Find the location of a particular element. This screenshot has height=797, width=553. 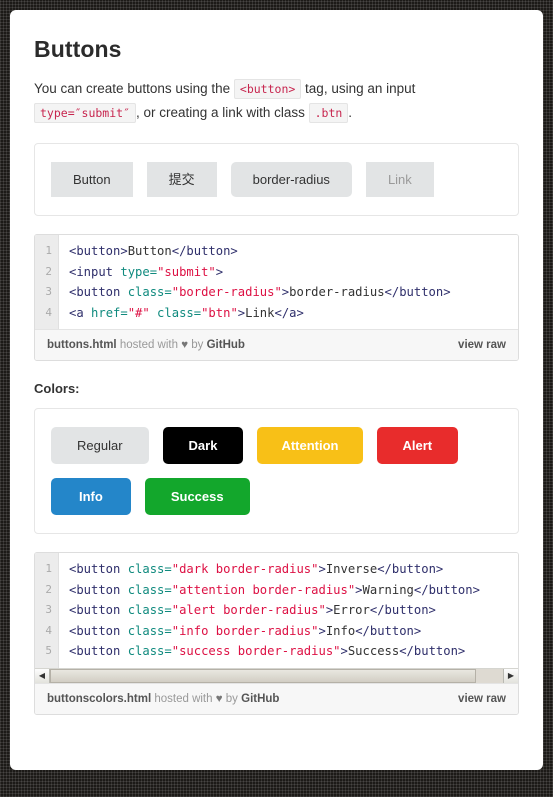

gist-filename: buttonscolors.html is located at coordinates (99, 698).